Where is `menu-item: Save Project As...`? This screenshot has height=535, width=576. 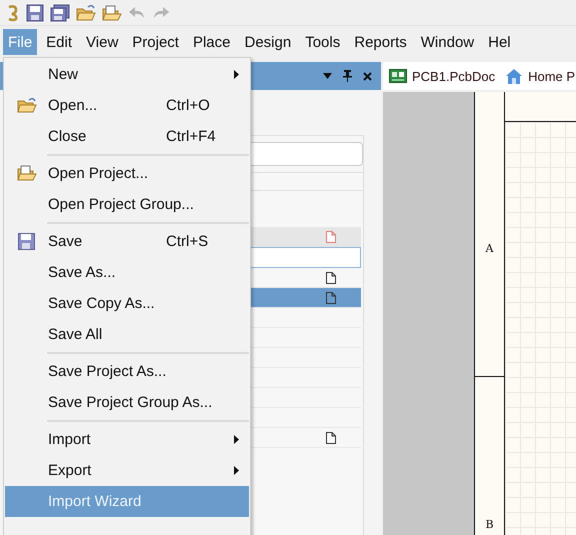
menu-item: Save Project As... is located at coordinates (127, 371).